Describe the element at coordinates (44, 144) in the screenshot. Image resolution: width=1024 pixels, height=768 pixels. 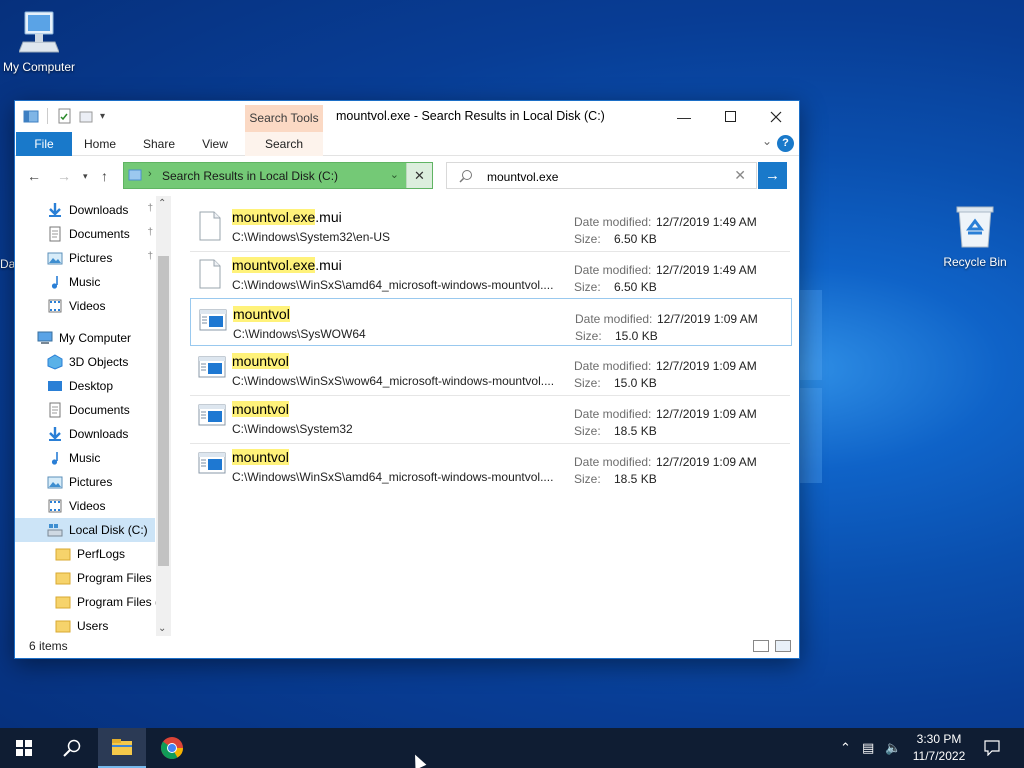
I see `tab-file: File` at that location.